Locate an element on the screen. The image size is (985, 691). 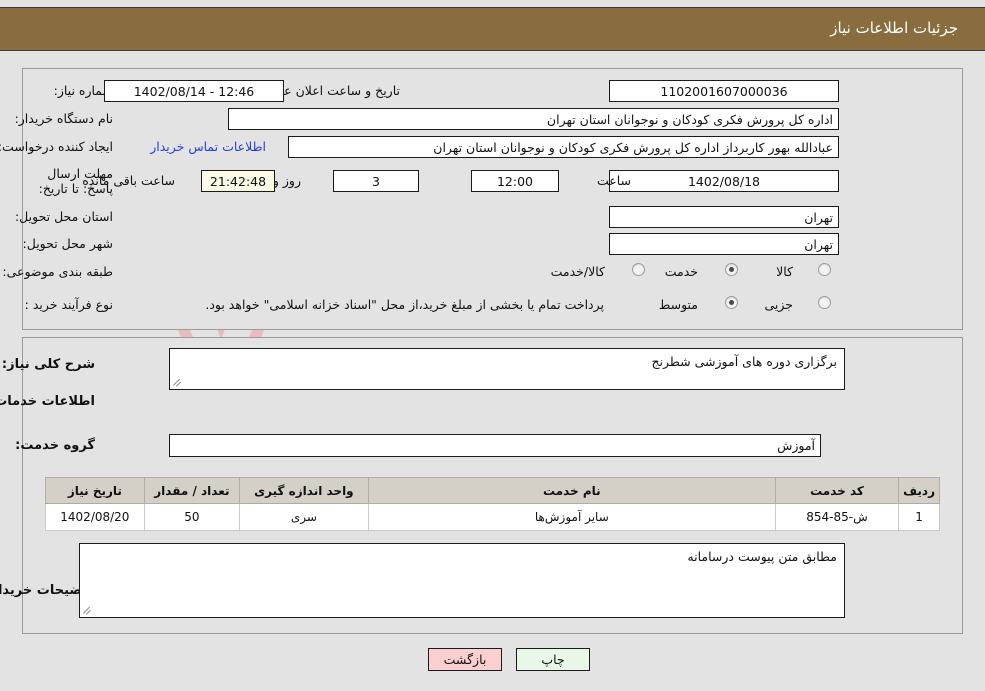
buyer-notes-textarea: مطابق متن پیوست درسامانه is located at coordinates (462, 580).